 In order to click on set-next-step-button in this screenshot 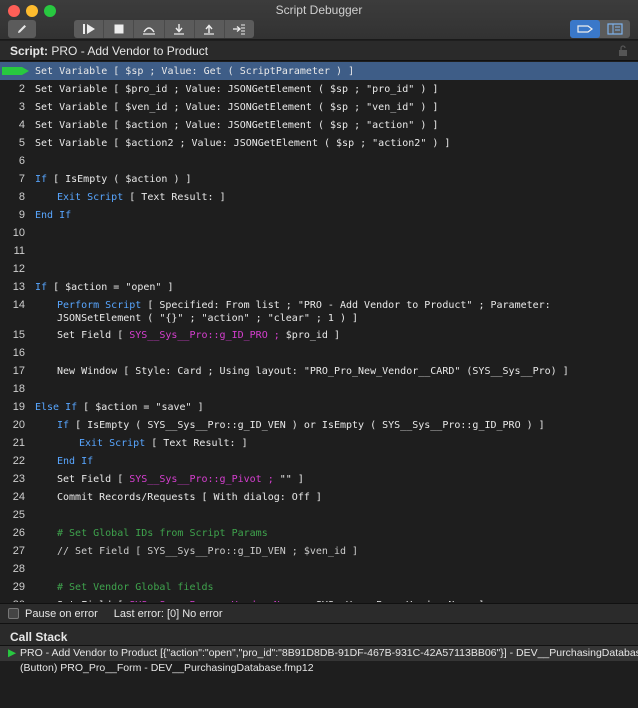, I will do `click(239, 29)`.